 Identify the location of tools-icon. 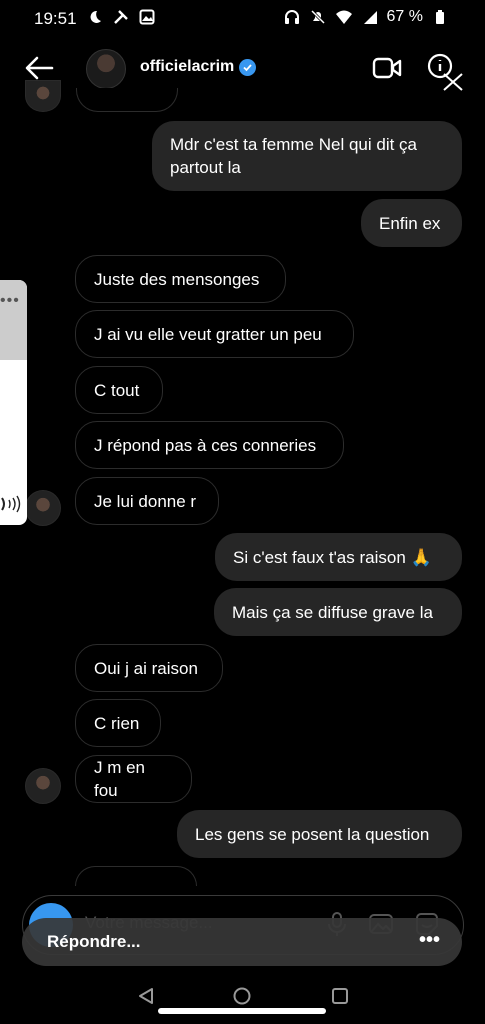
(121, 17).